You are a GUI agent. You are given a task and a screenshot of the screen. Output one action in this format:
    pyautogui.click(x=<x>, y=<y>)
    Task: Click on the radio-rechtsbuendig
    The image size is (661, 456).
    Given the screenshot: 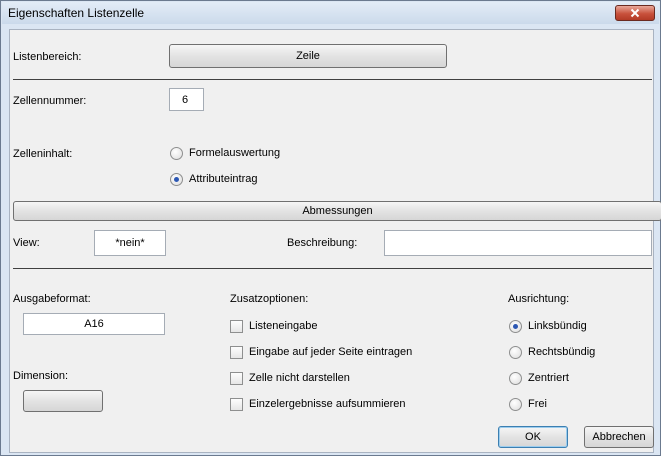 What is the action you would take?
    pyautogui.click(x=515, y=352)
    